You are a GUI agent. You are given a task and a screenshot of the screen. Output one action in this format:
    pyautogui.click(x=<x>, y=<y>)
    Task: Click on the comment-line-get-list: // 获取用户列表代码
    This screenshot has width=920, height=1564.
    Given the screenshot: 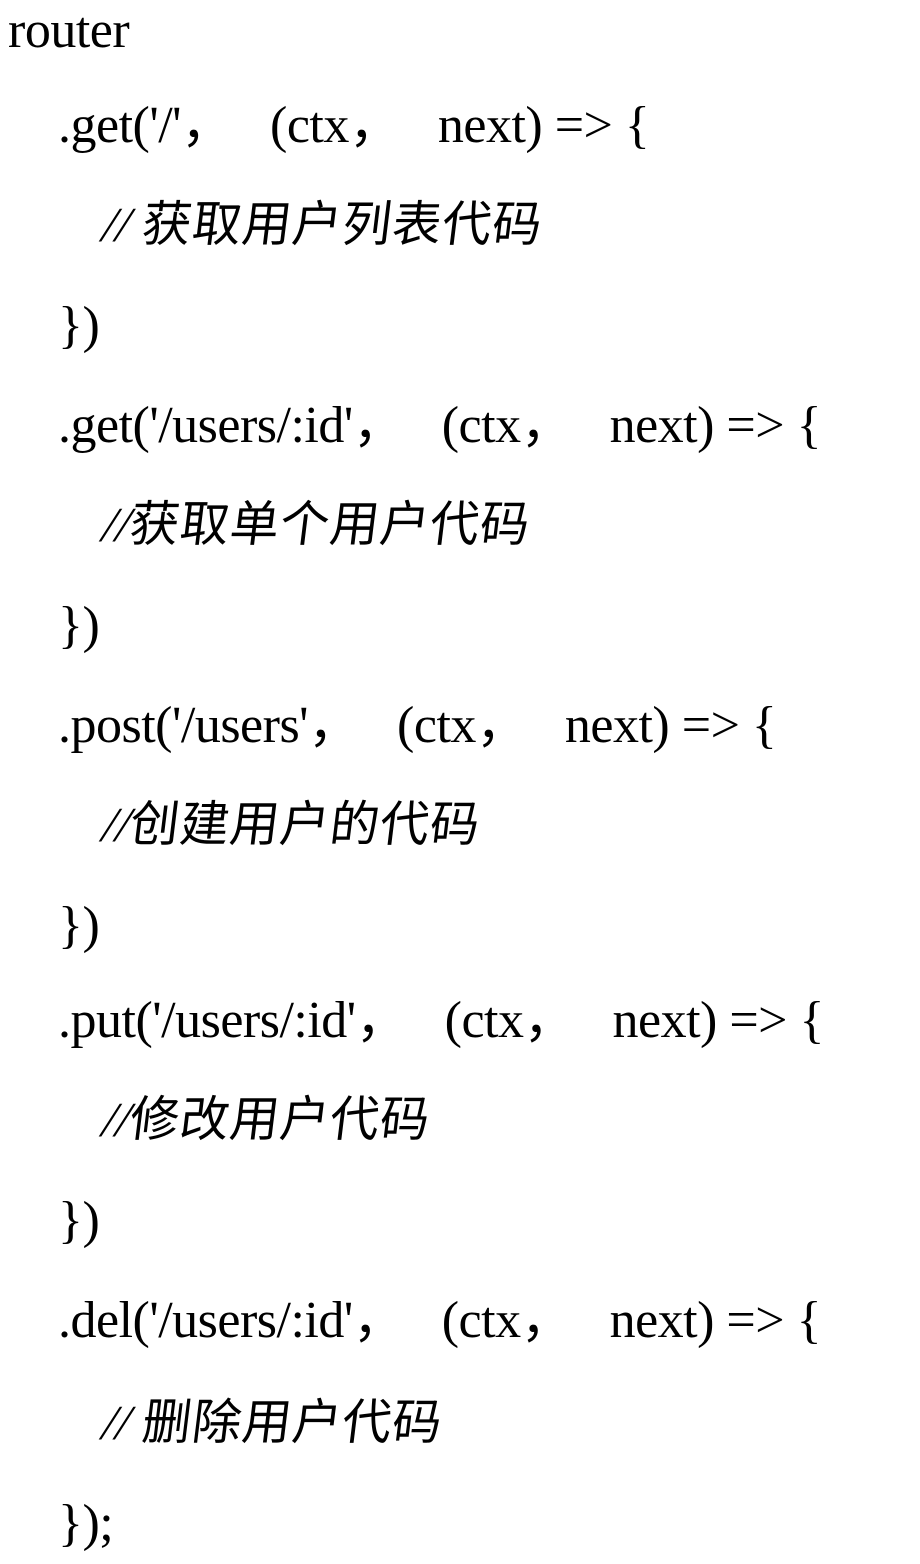 What is the action you would take?
    pyautogui.click(x=323, y=224)
    